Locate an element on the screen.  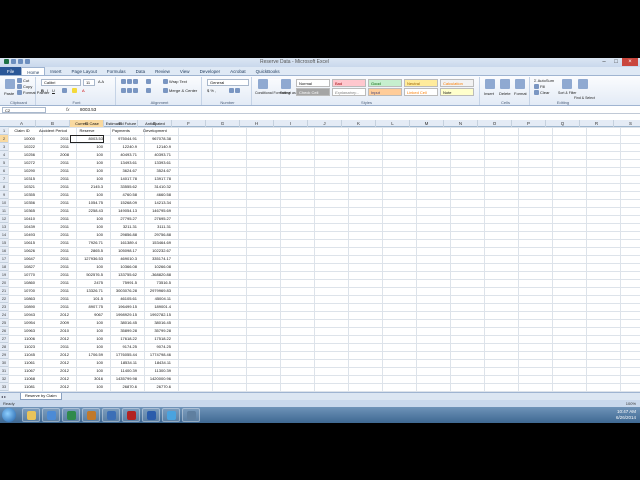
row-header: 3 is located at coordinates (4, 147).